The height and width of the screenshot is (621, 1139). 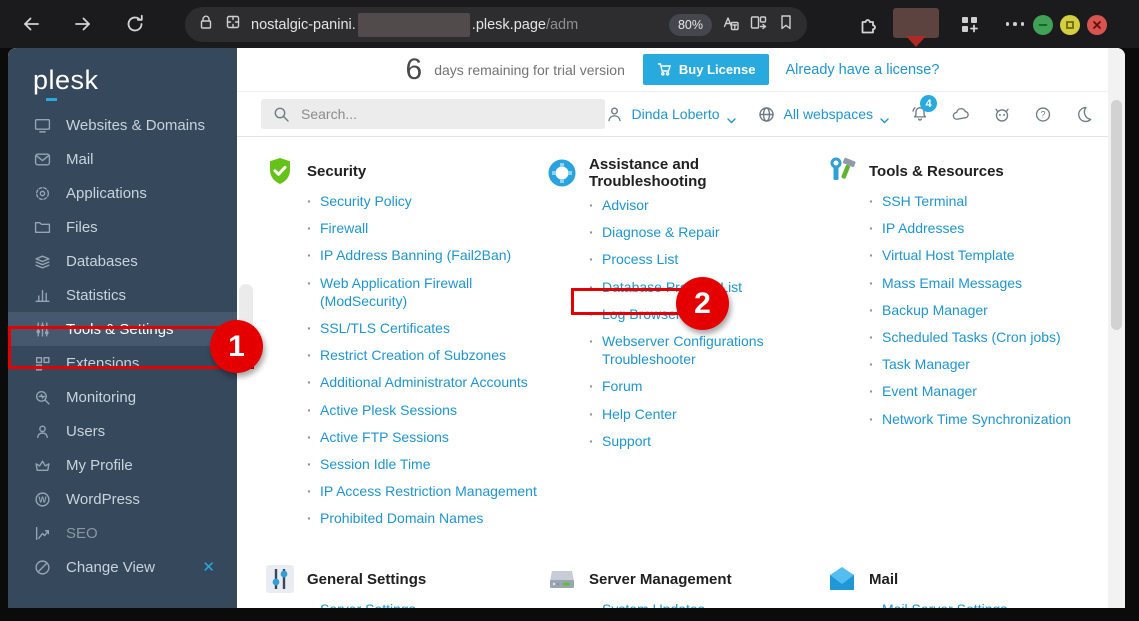 I want to click on search-box, so click(x=433, y=114).